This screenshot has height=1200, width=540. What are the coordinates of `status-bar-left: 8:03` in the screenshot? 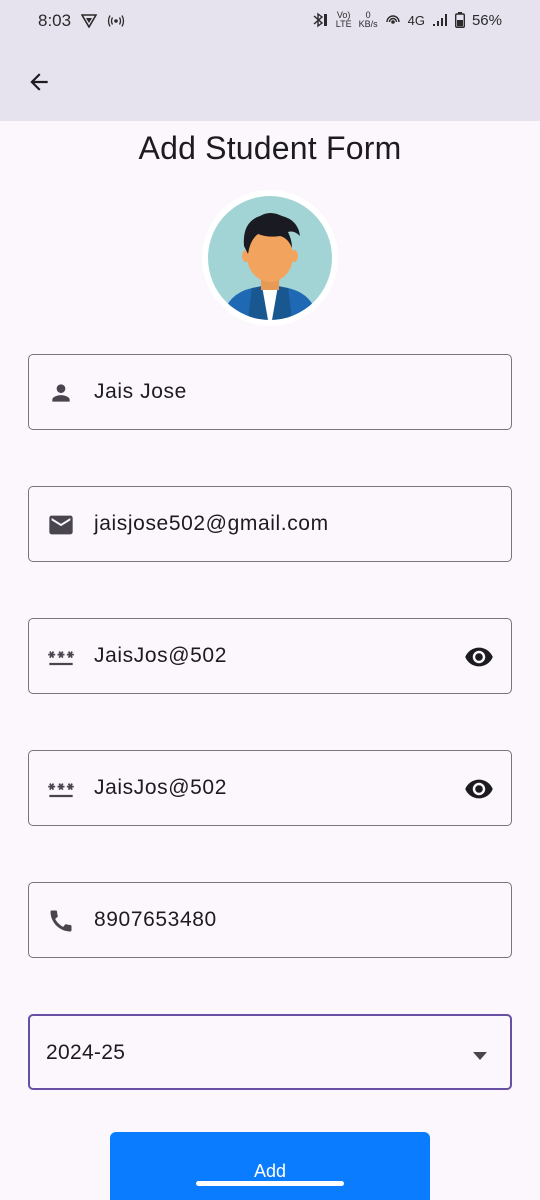 It's located at (81, 21).